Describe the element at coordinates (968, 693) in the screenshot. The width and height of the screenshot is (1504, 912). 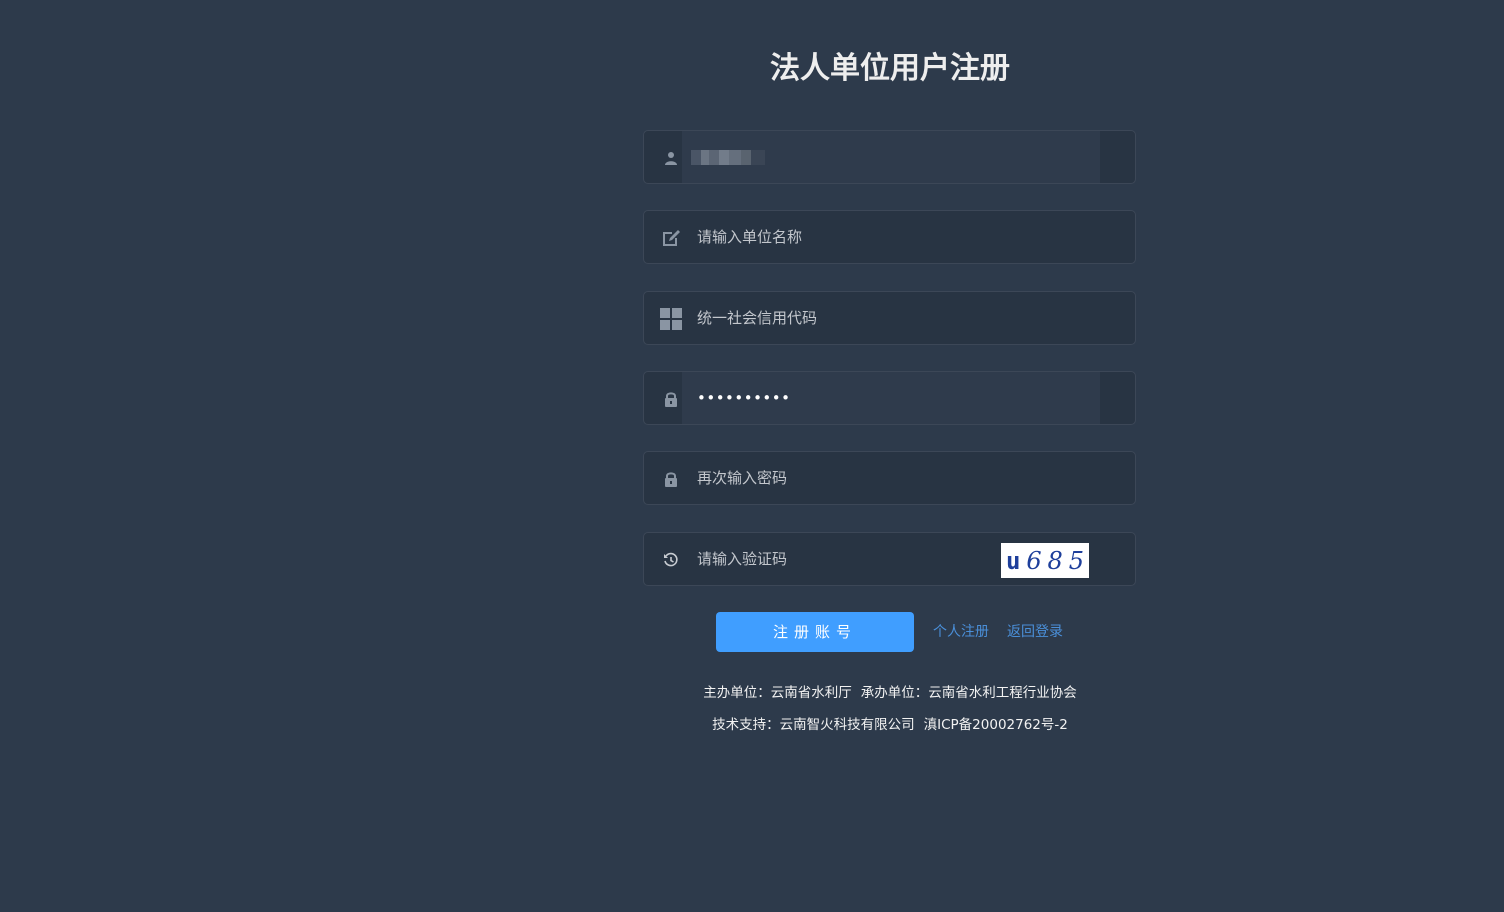
I see `footer-organizer: 承办单位：云南省水利工程行业协会` at that location.